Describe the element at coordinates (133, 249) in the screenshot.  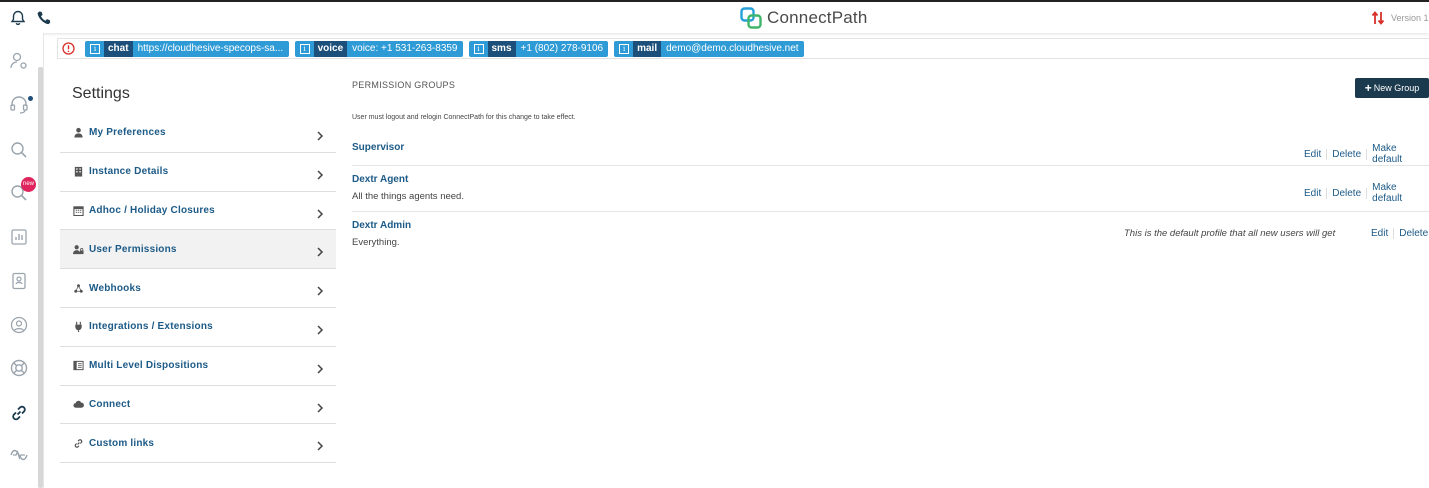
I see `menu-item-label: User Permissions` at that location.